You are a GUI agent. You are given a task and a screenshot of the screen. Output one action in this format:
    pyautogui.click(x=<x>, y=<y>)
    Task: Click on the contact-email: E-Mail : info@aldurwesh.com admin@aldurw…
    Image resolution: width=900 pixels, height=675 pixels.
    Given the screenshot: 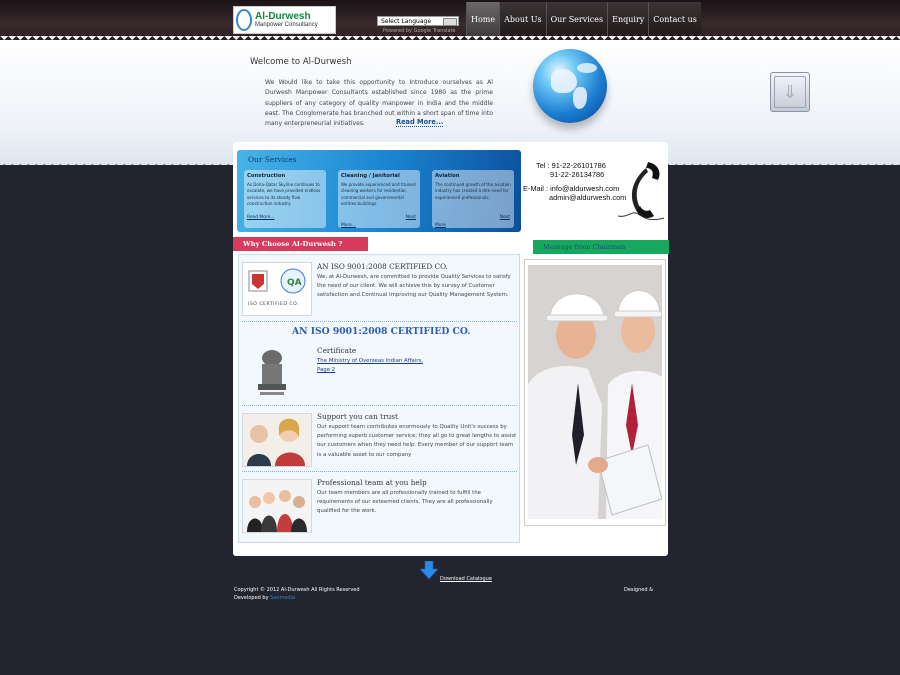 What is the action you would take?
    pyautogui.click(x=574, y=193)
    